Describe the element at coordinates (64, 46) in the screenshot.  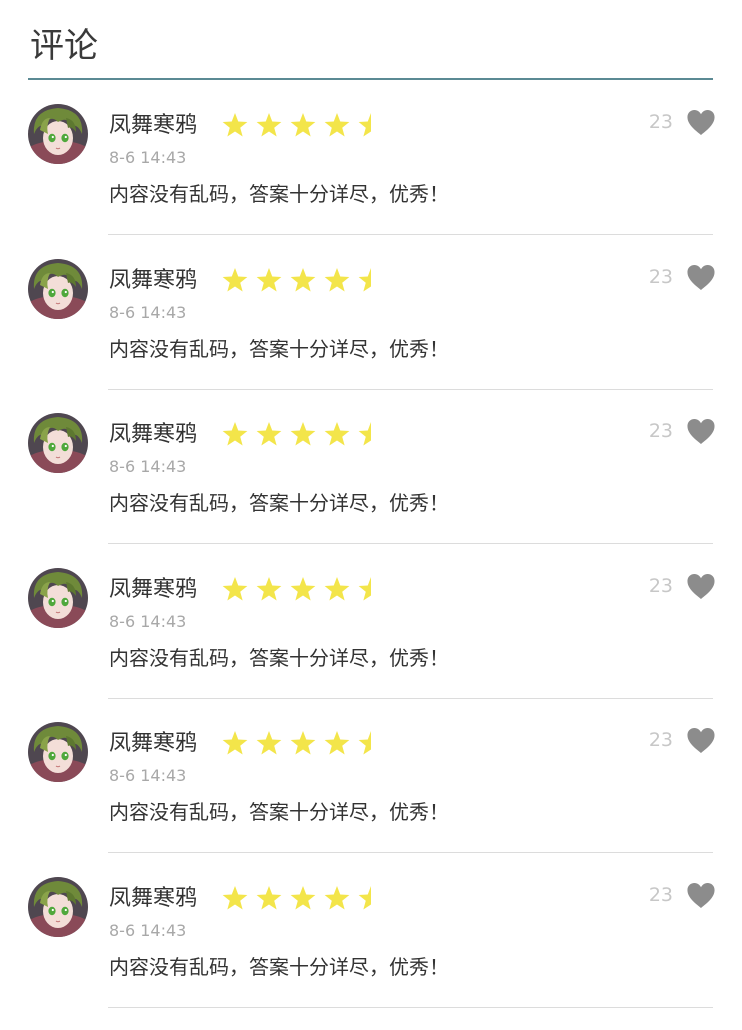
I see `page-title: 评论` at that location.